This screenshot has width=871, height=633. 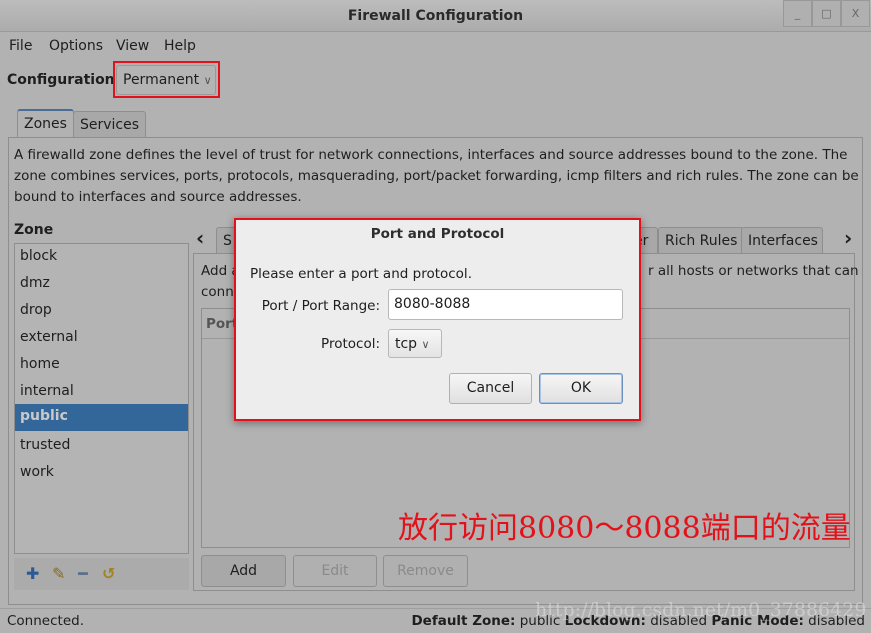 What do you see at coordinates (101, 473) in the screenshot?
I see `zone-item-work: work` at bounding box center [101, 473].